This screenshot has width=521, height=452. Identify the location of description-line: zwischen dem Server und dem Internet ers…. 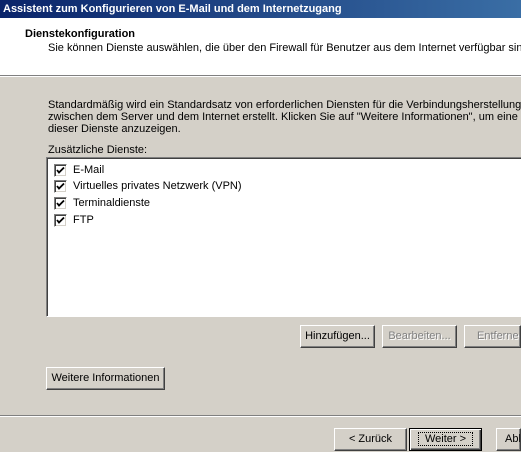
(284, 117).